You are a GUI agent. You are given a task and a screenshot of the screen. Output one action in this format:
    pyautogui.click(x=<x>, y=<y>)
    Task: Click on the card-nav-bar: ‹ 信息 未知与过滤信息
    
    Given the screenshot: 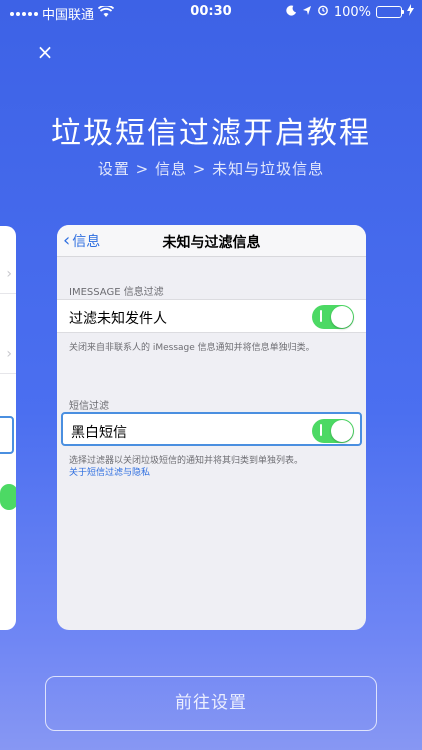 What is the action you would take?
    pyautogui.click(x=211, y=241)
    